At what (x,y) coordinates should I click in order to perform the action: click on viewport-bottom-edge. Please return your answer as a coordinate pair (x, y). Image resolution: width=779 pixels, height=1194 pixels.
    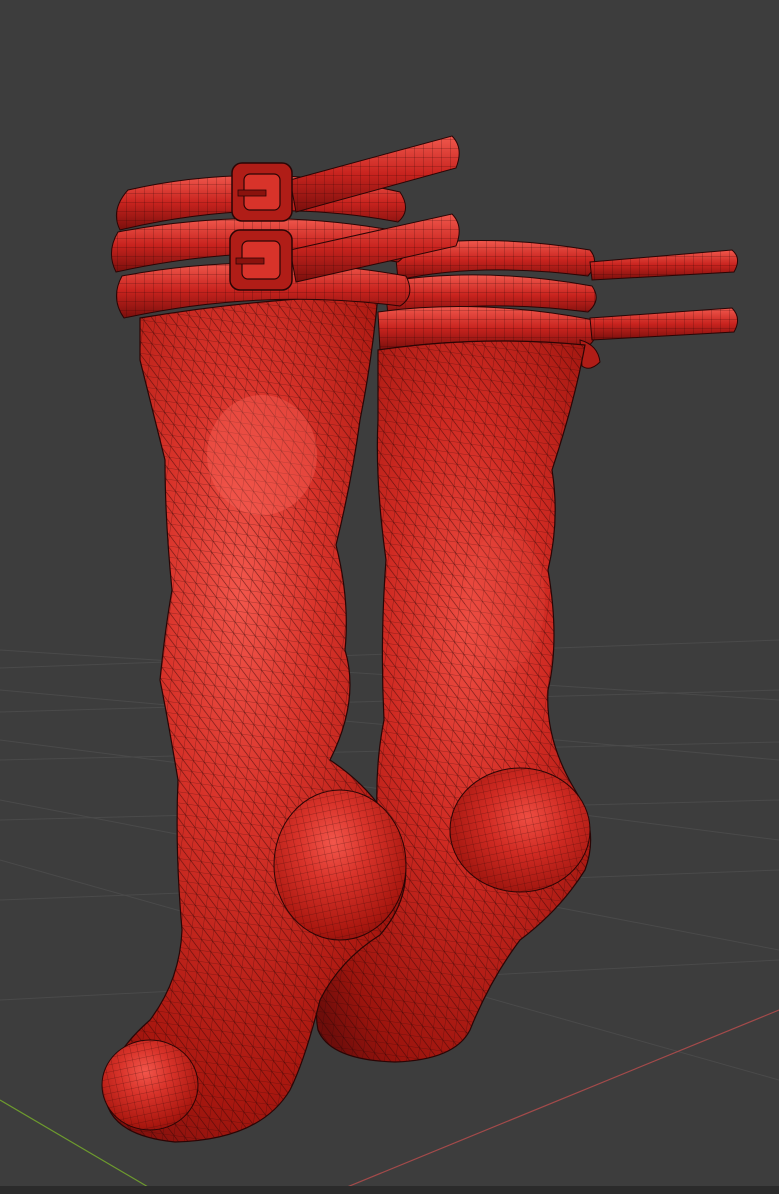
    Looking at the image, I should click on (389, 1190).